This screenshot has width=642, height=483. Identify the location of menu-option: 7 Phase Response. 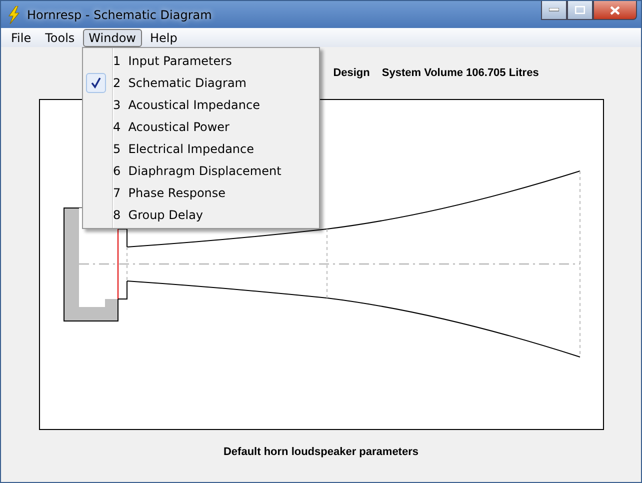
(201, 193).